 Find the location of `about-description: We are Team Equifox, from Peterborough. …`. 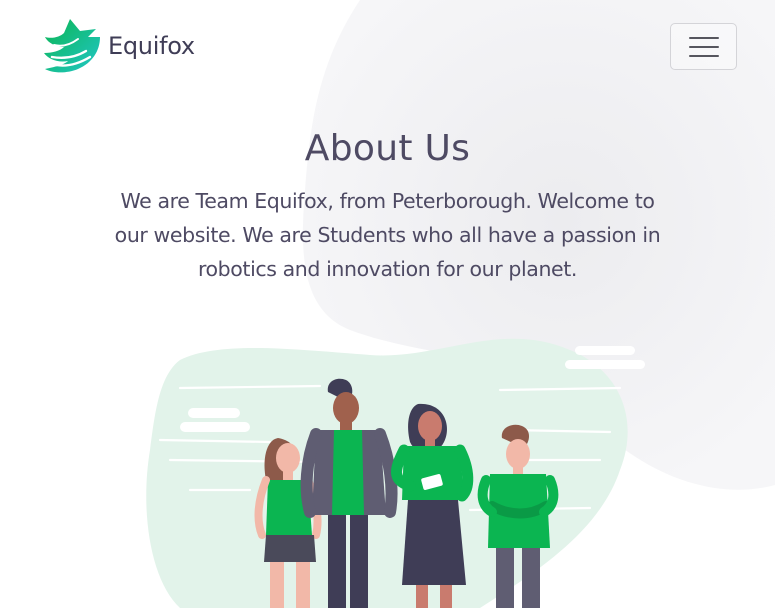

about-description: We are Team Equifox, from Peterborough. … is located at coordinates (387, 235).